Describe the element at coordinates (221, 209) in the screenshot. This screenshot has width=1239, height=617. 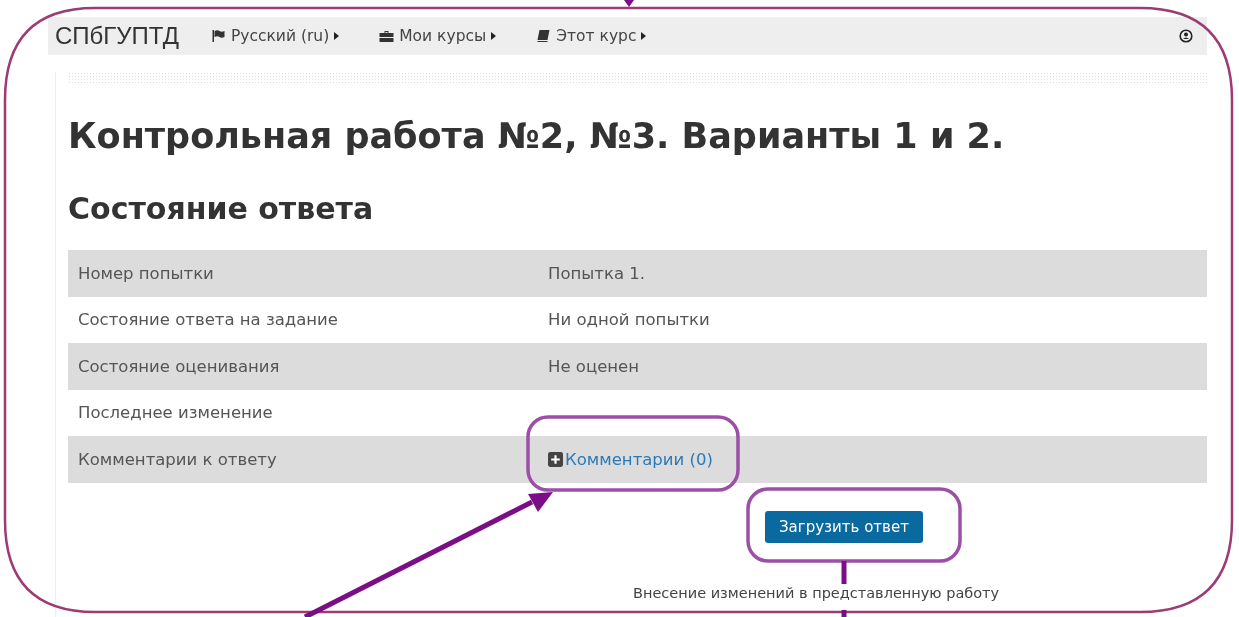
I see `section-heading: Состояние ответа` at that location.